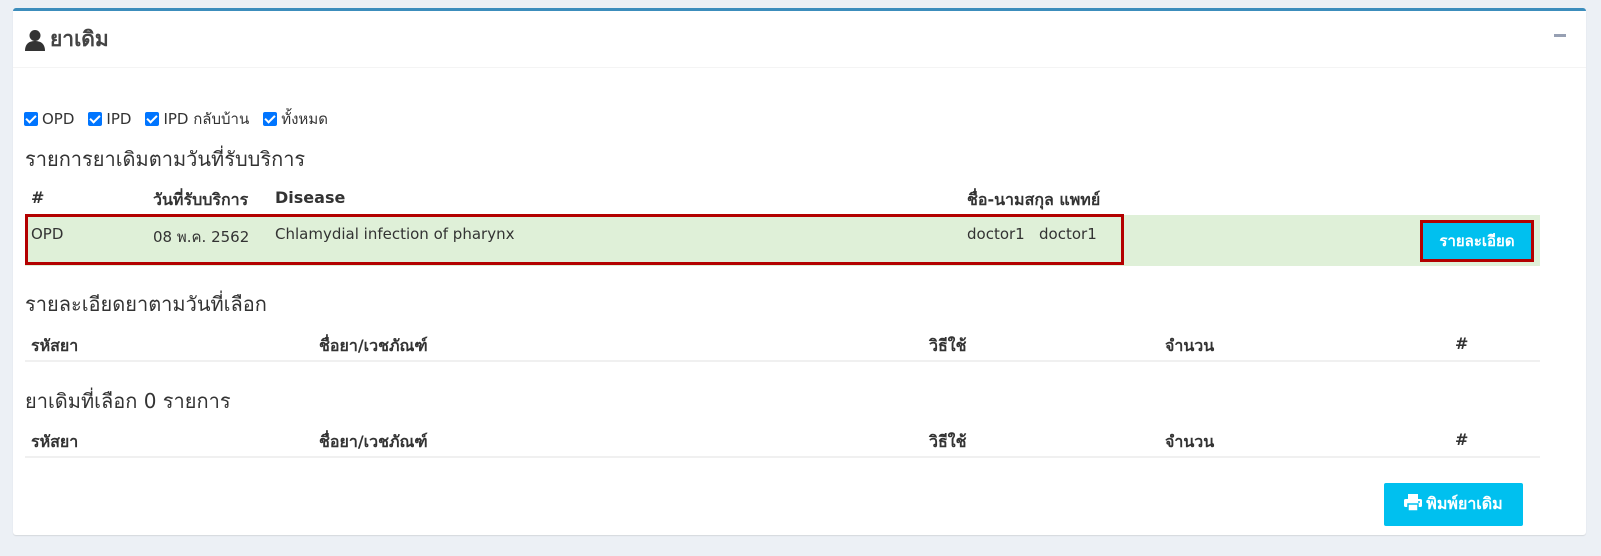 Image resolution: width=1601 pixels, height=556 pixels. I want to click on visit-date-cell: 08 พ.ค. 2562, so click(201, 237).